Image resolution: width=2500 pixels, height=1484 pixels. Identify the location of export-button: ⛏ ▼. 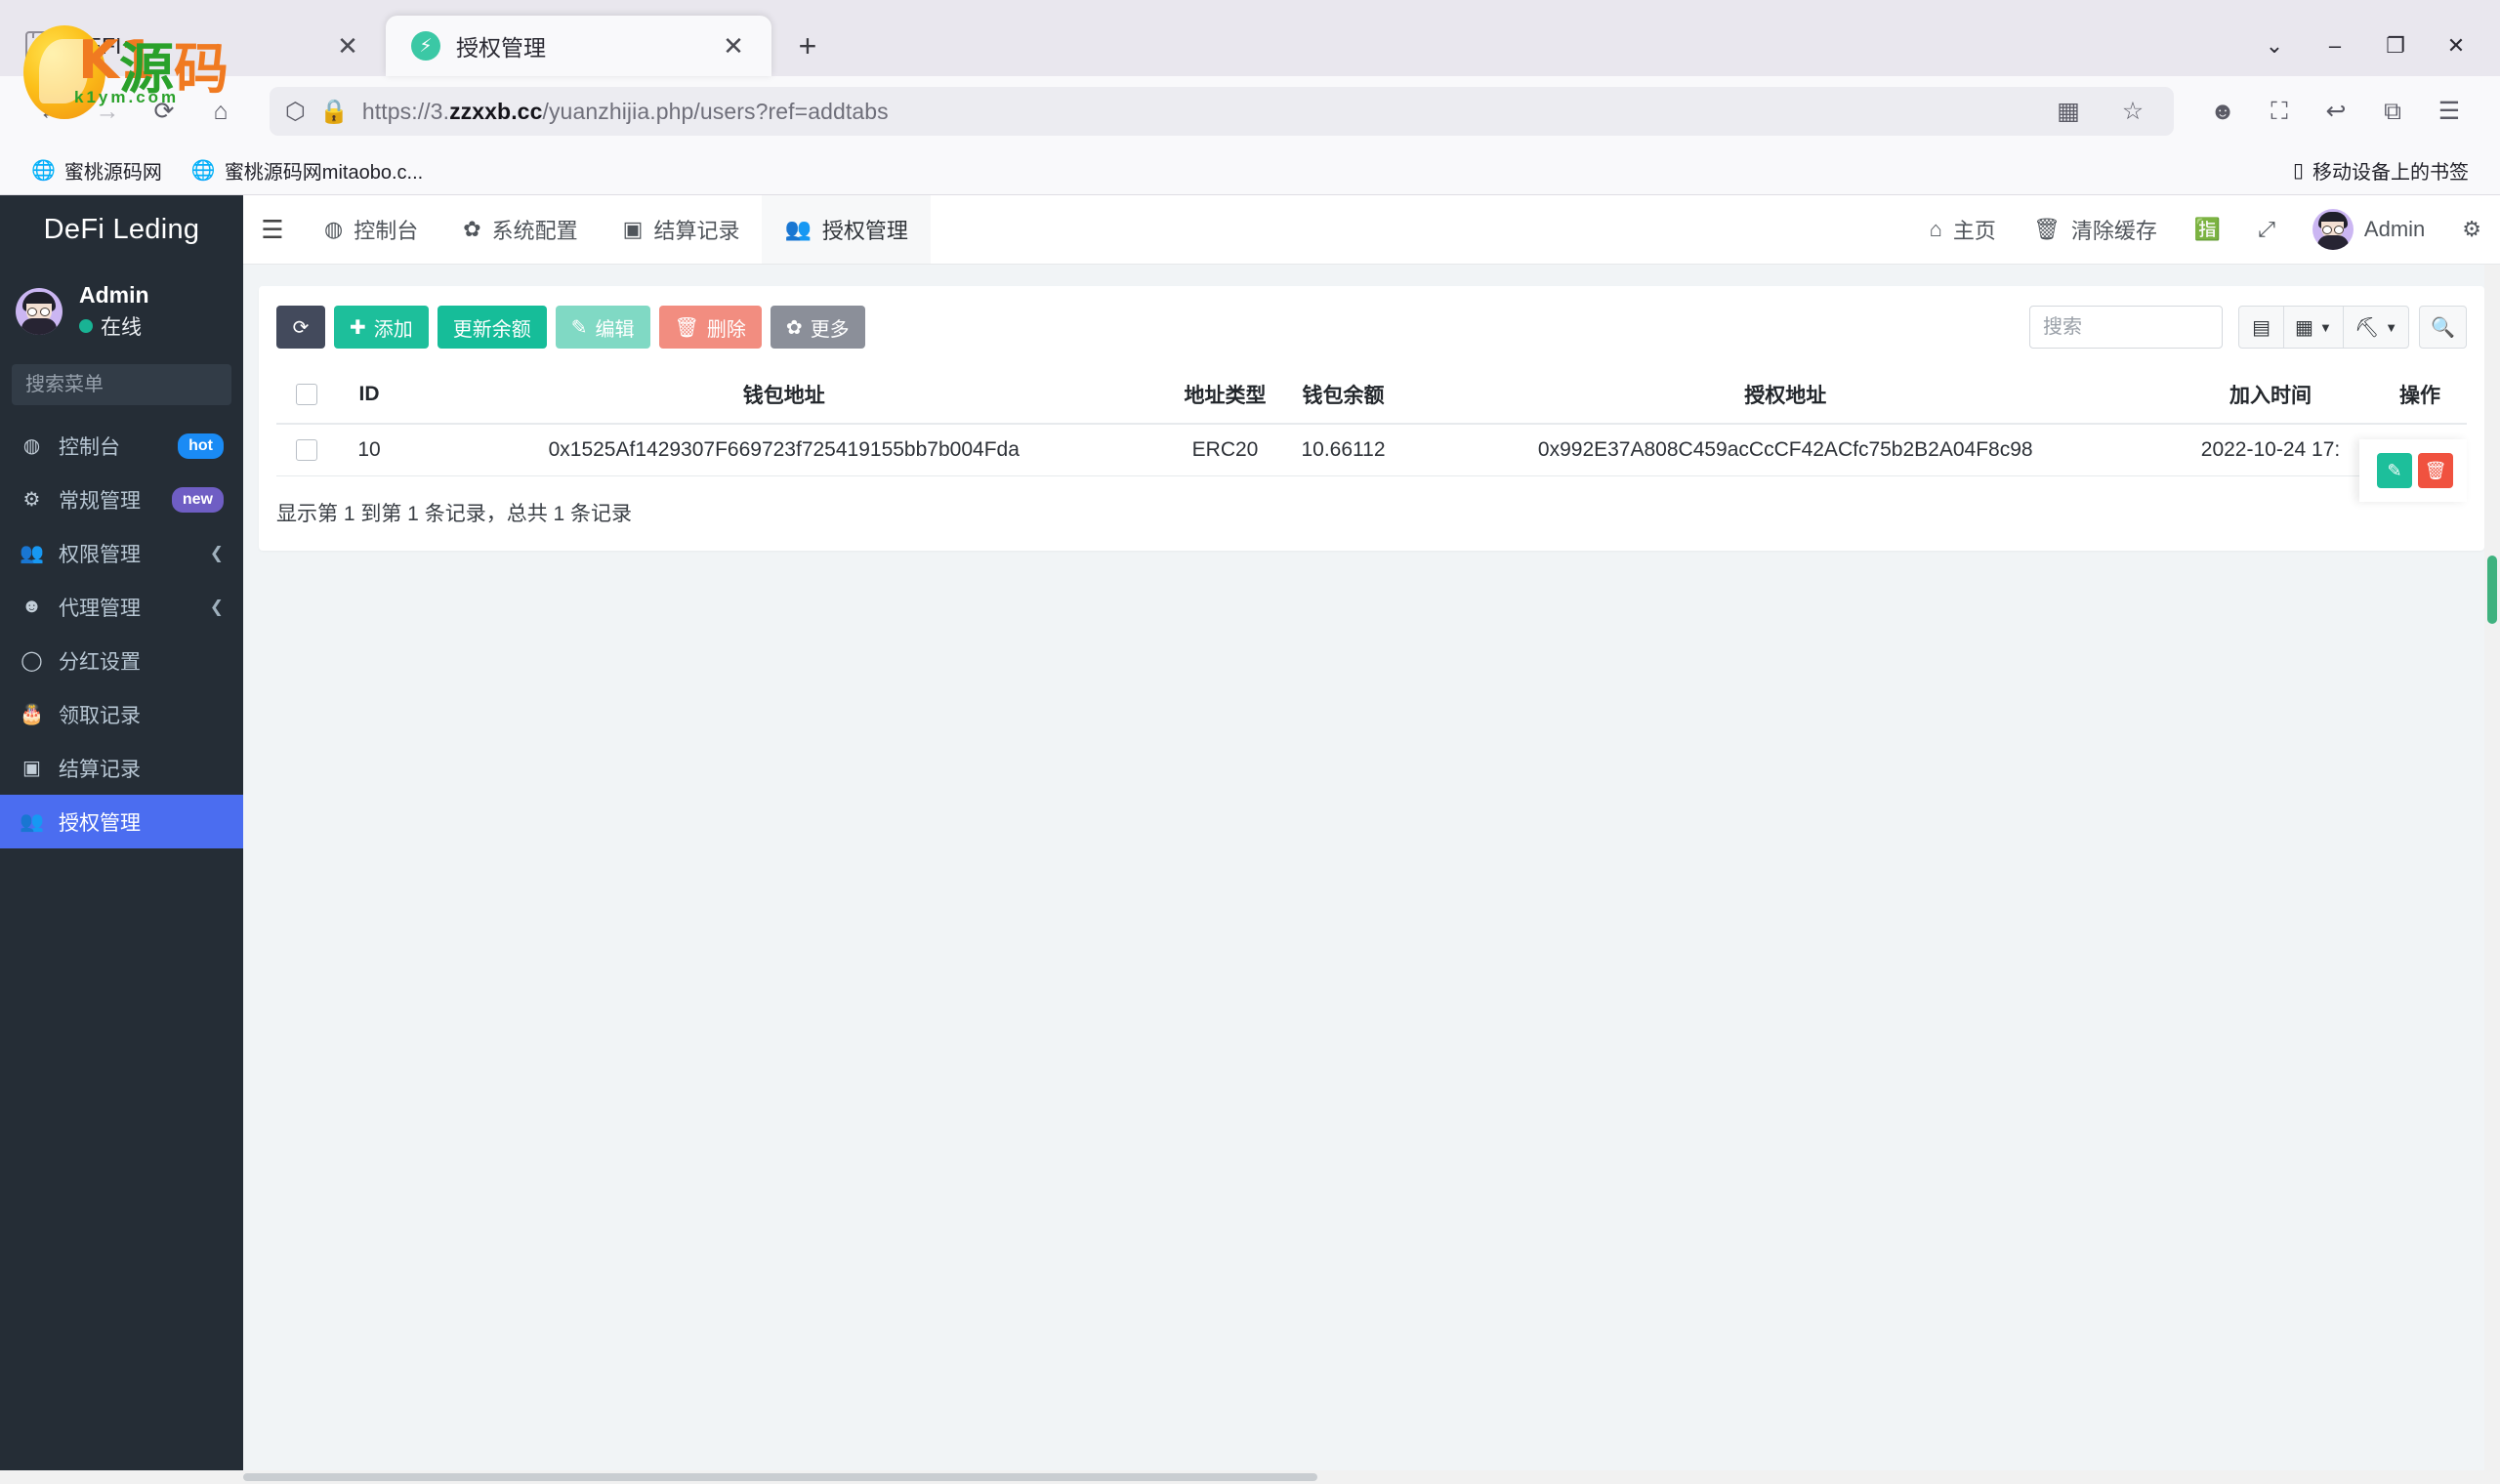
(2376, 327).